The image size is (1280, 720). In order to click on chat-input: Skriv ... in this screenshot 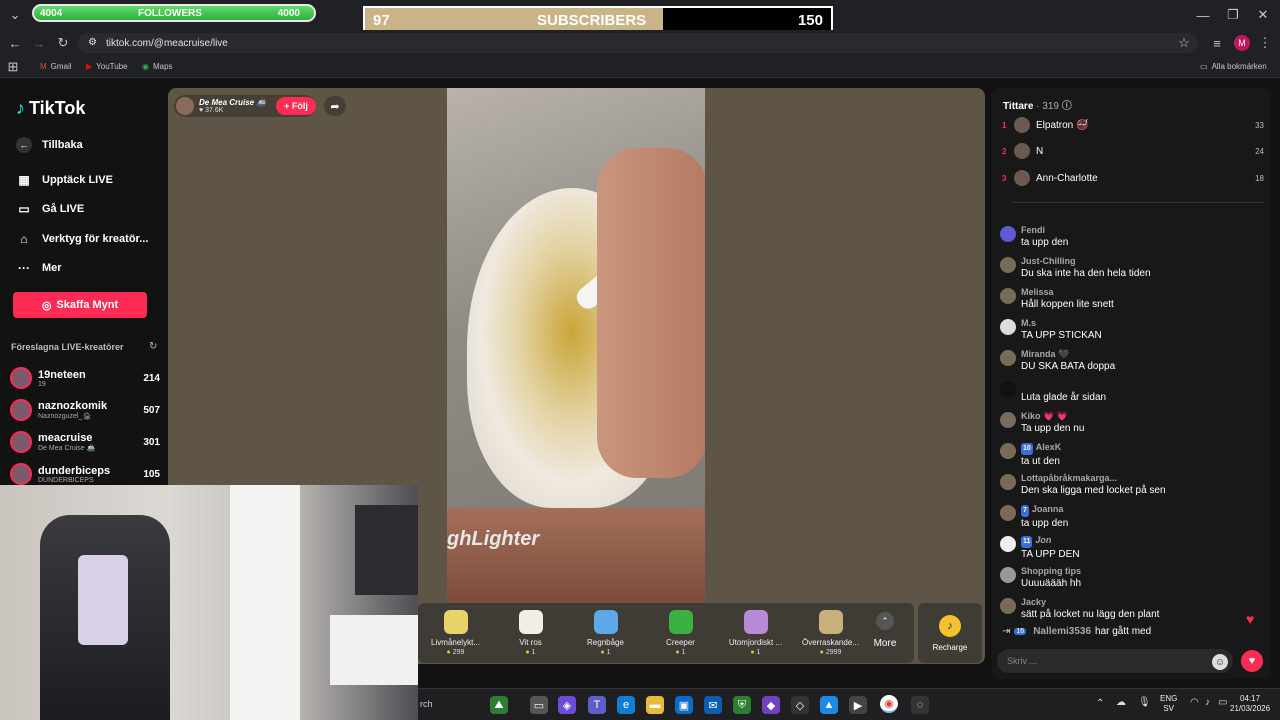, I will do `click(1115, 661)`.